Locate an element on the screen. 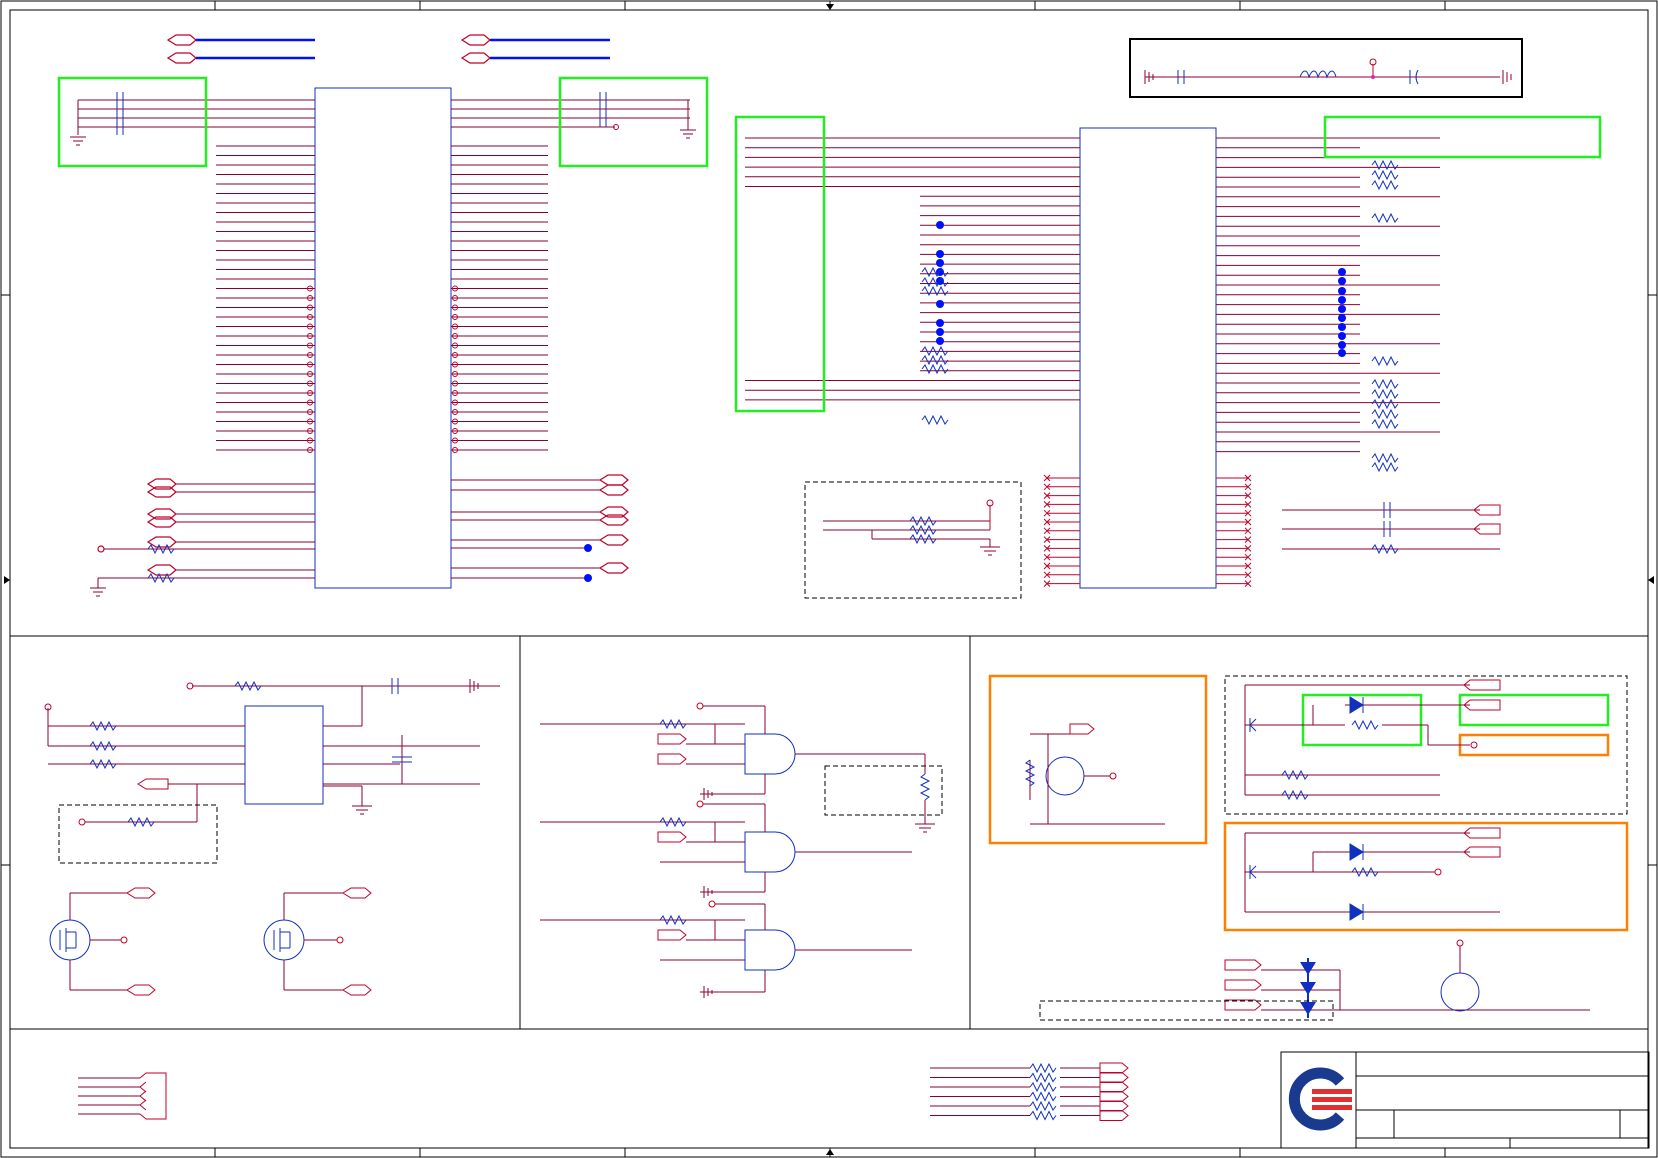  tvs-diode-array is located at coordinates (1314, 980).